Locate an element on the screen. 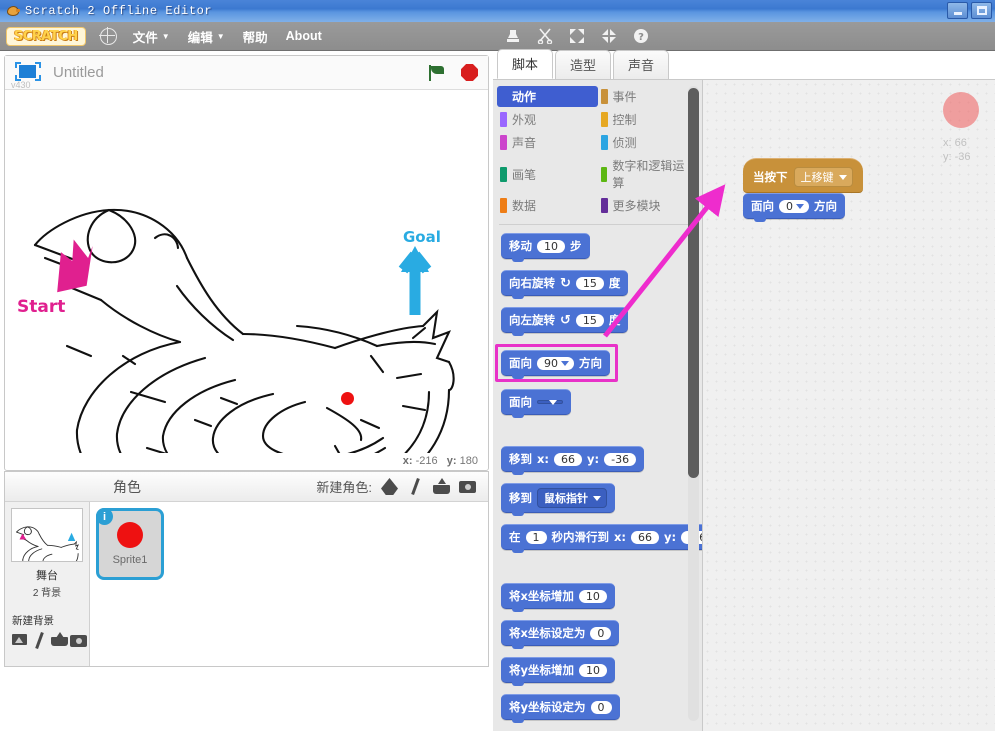  category-events: 事件 is located at coordinates (648, 96).